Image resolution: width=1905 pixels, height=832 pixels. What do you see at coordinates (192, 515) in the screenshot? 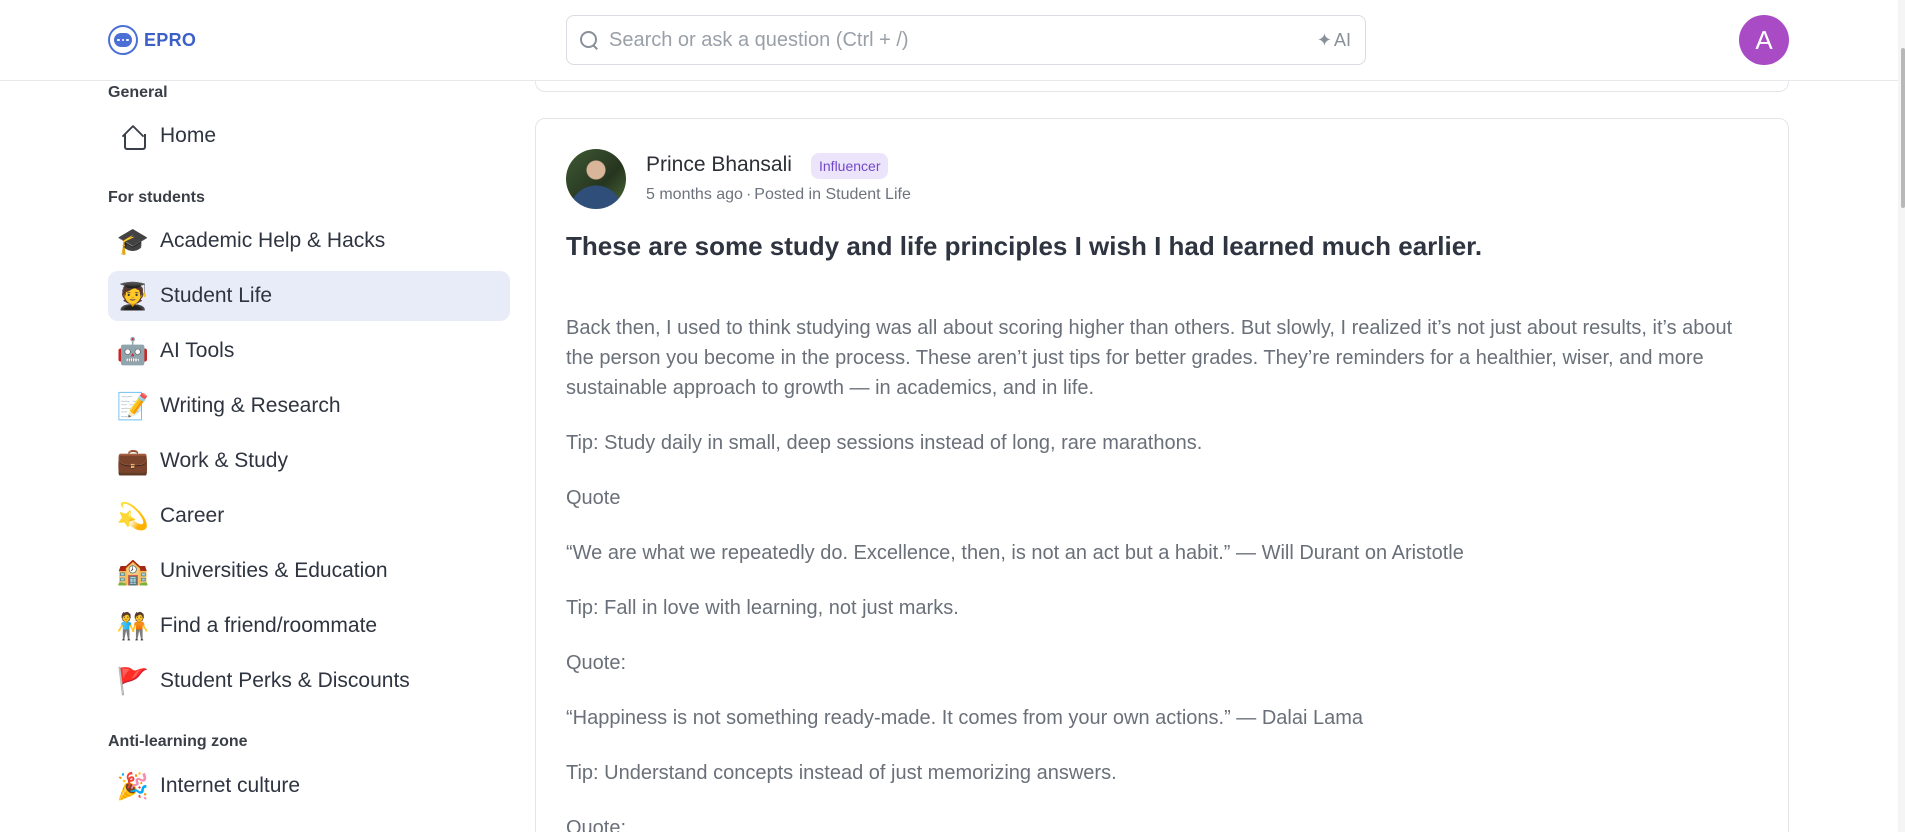
I see `sidebar-item-label: Career` at bounding box center [192, 515].